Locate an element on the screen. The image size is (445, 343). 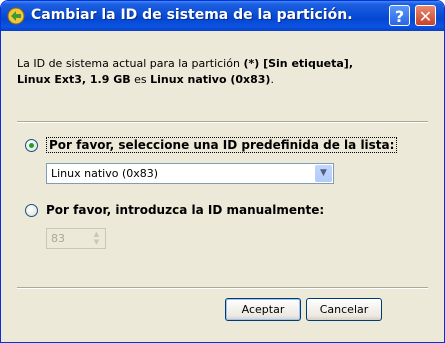
close-button: ✕ is located at coordinates (425, 15).